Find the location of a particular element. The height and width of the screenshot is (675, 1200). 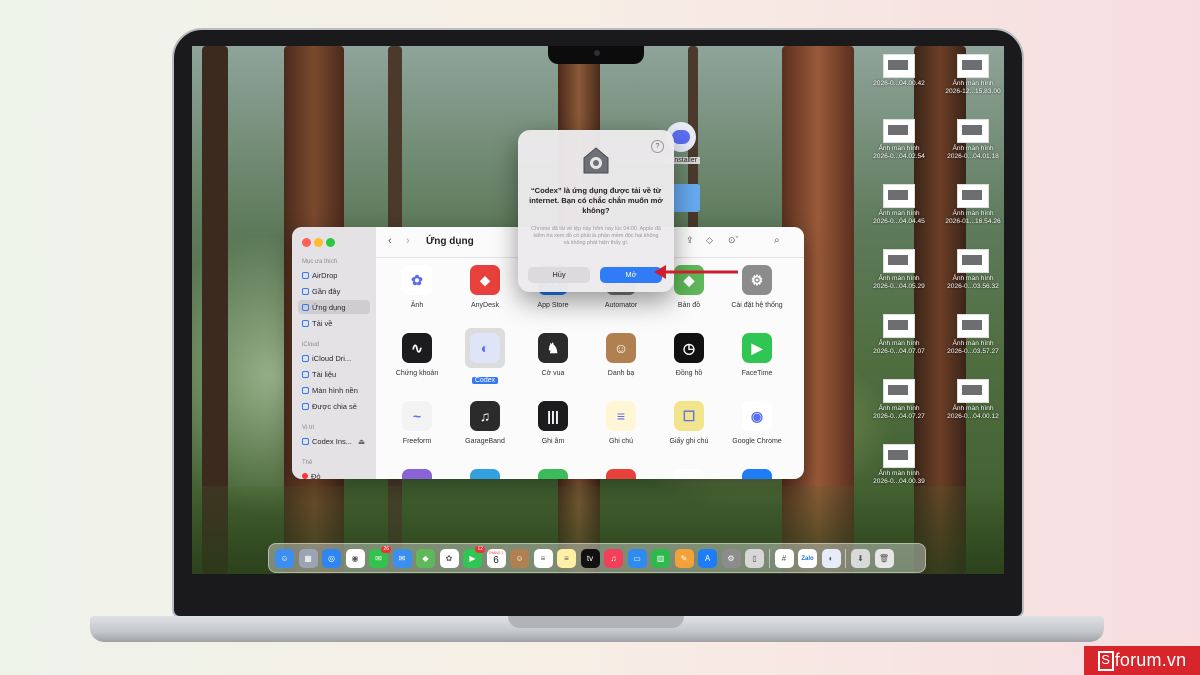

dock-photos-icon: ✿ is located at coordinates (449, 558).